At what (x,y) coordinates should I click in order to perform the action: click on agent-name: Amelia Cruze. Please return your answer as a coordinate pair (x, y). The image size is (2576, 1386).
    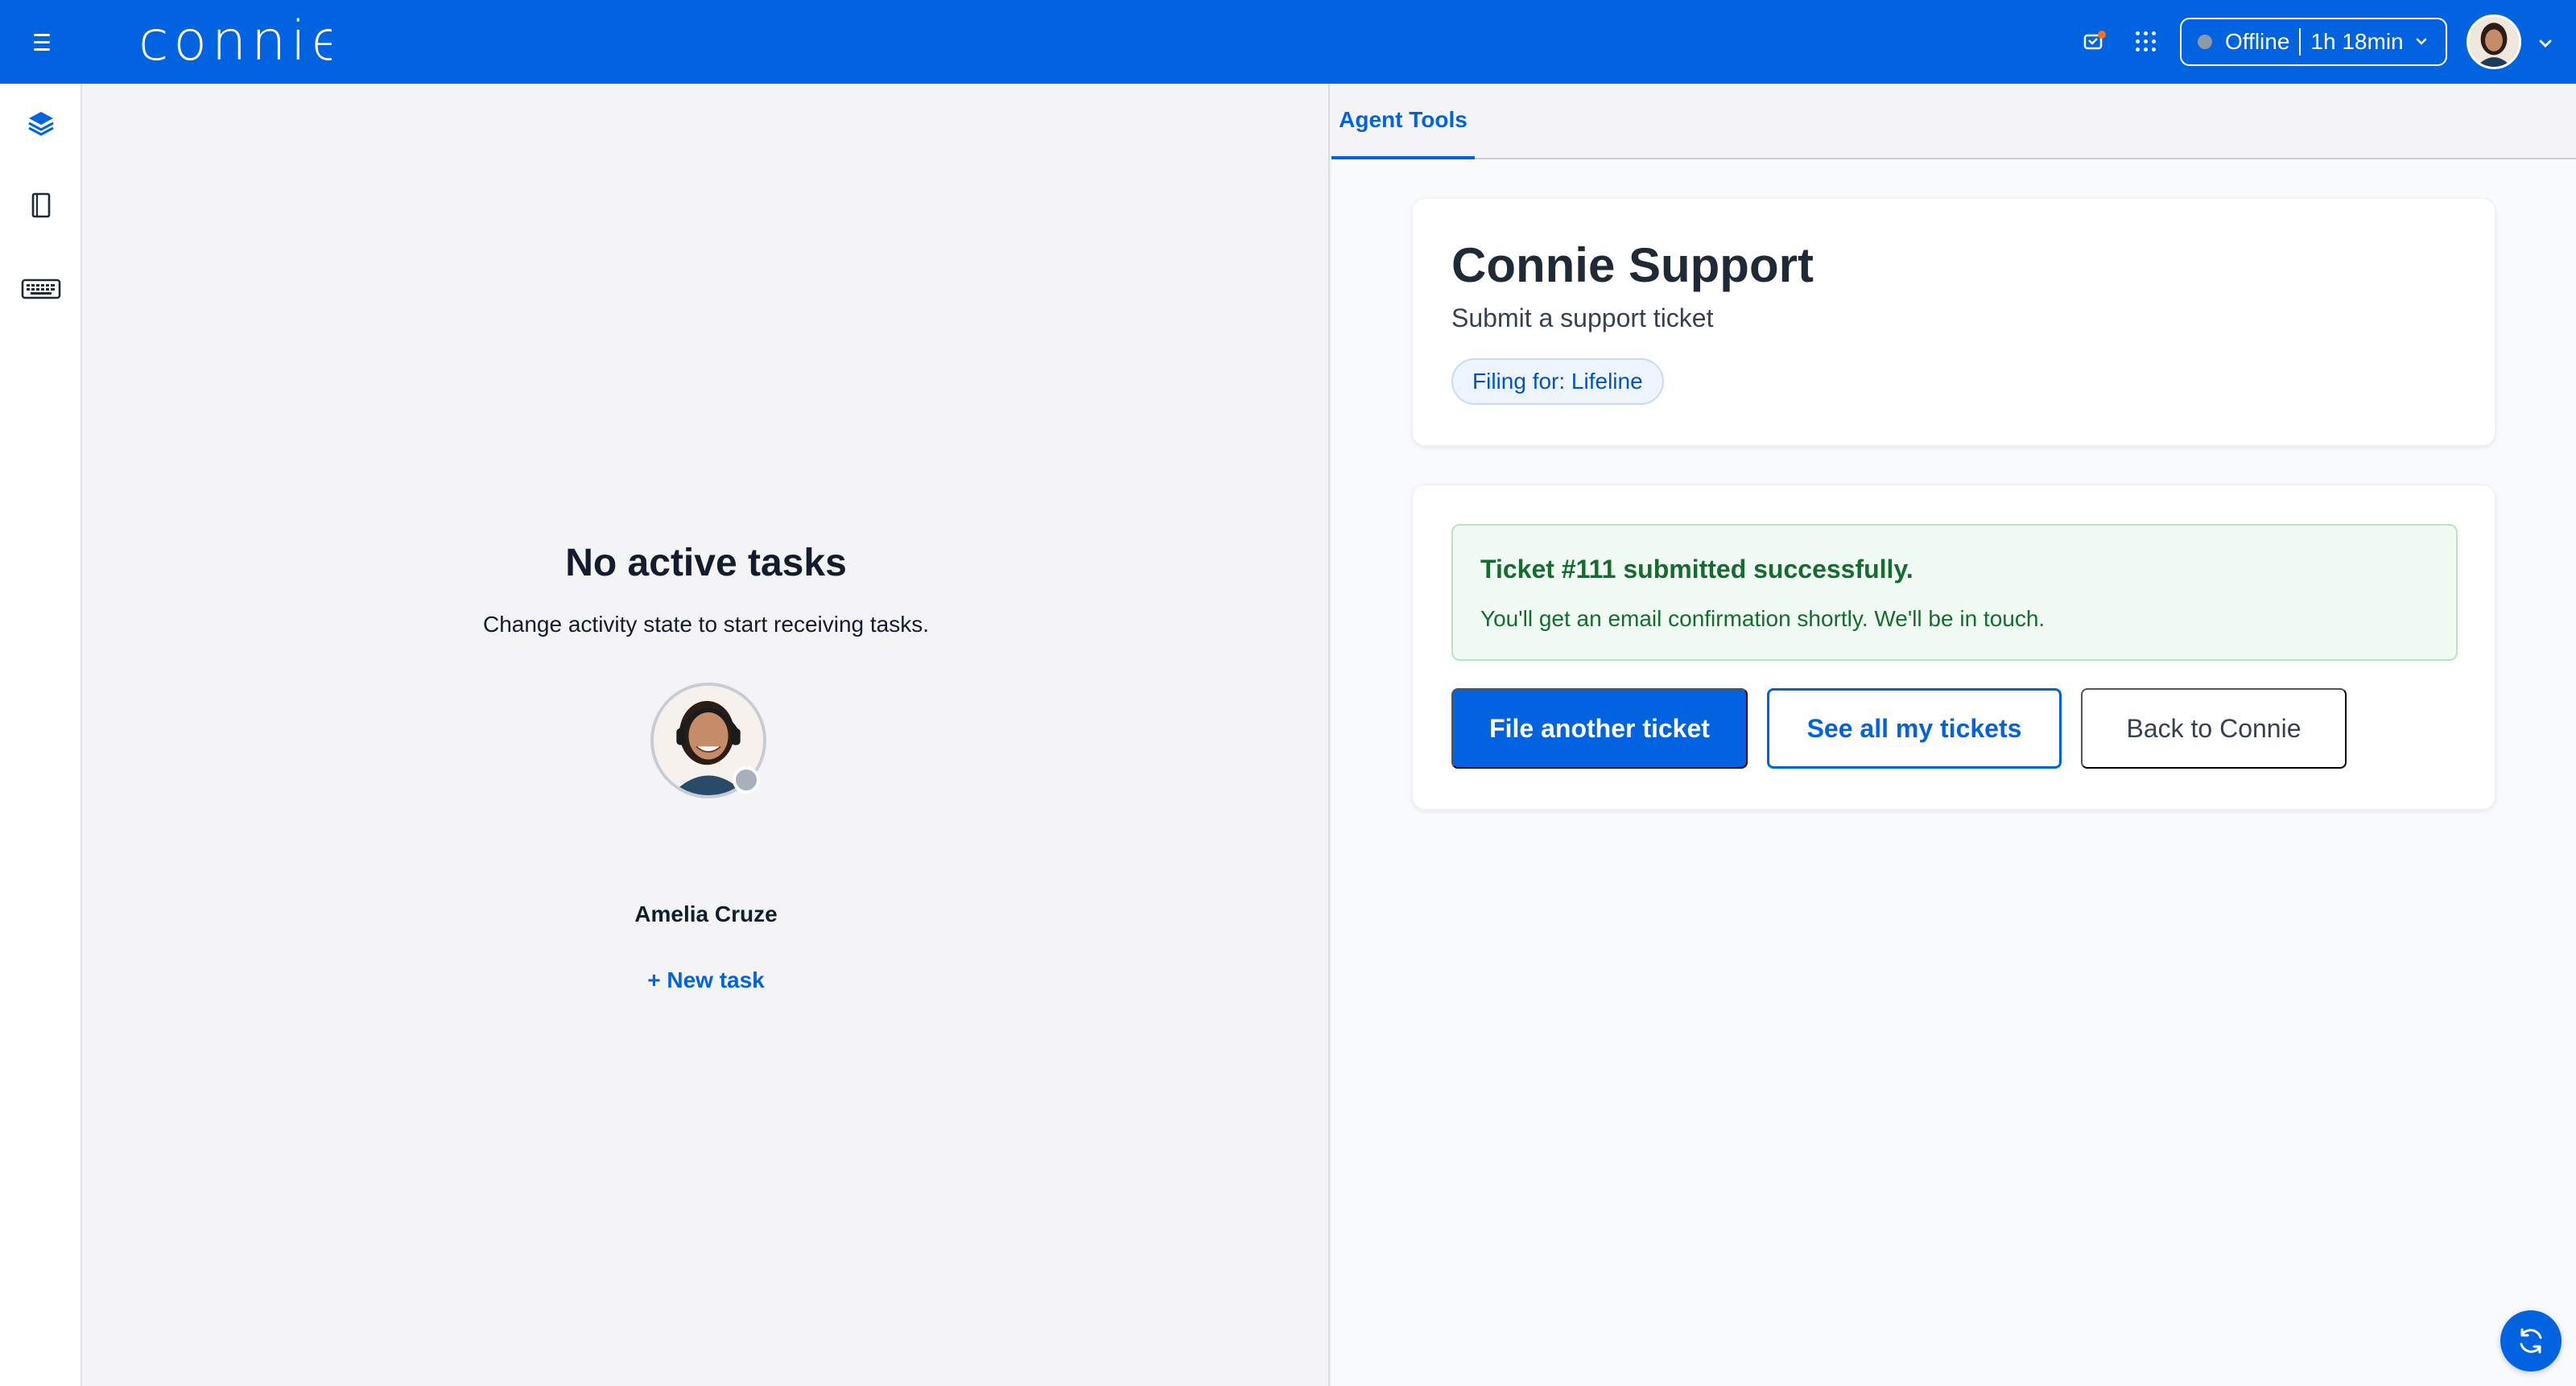
    Looking at the image, I should click on (706, 914).